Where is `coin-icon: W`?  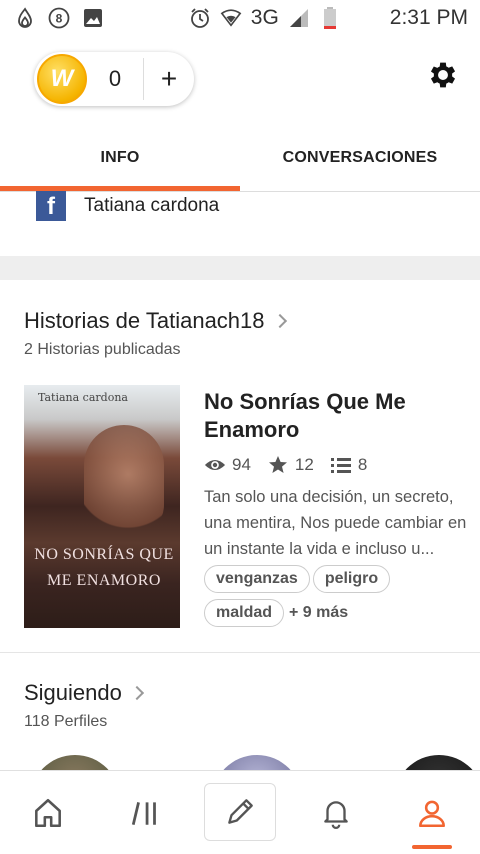
coin-icon: W is located at coordinates (62, 79).